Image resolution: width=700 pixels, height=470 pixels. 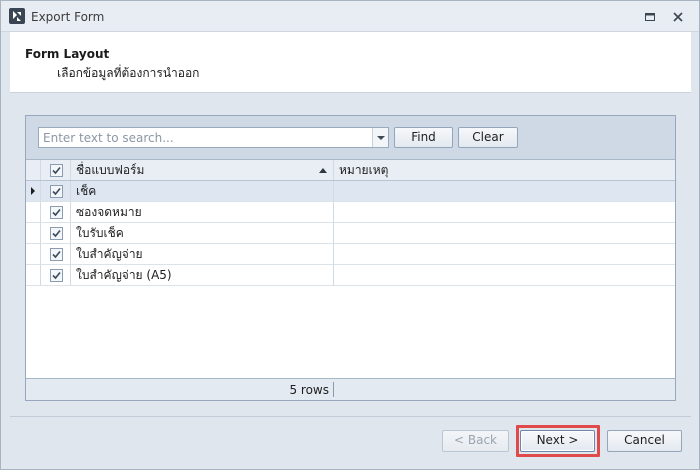 I want to click on page-subtitle: เลือกข้อมูลที่ต้องการนำออก, so click(x=128, y=73).